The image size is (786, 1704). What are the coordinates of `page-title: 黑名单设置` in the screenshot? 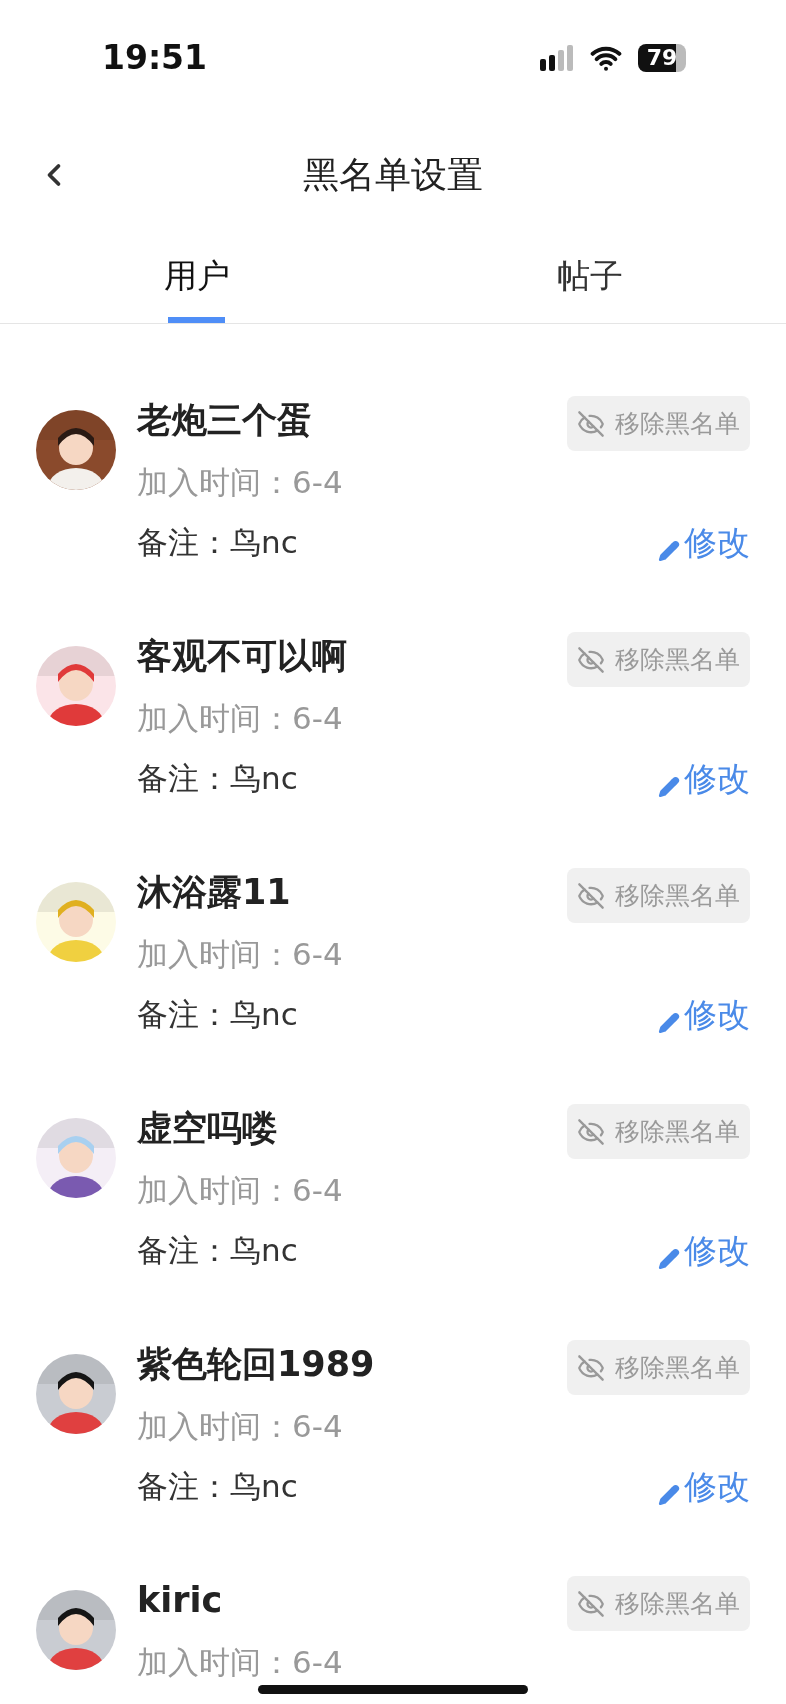 It's located at (393, 174).